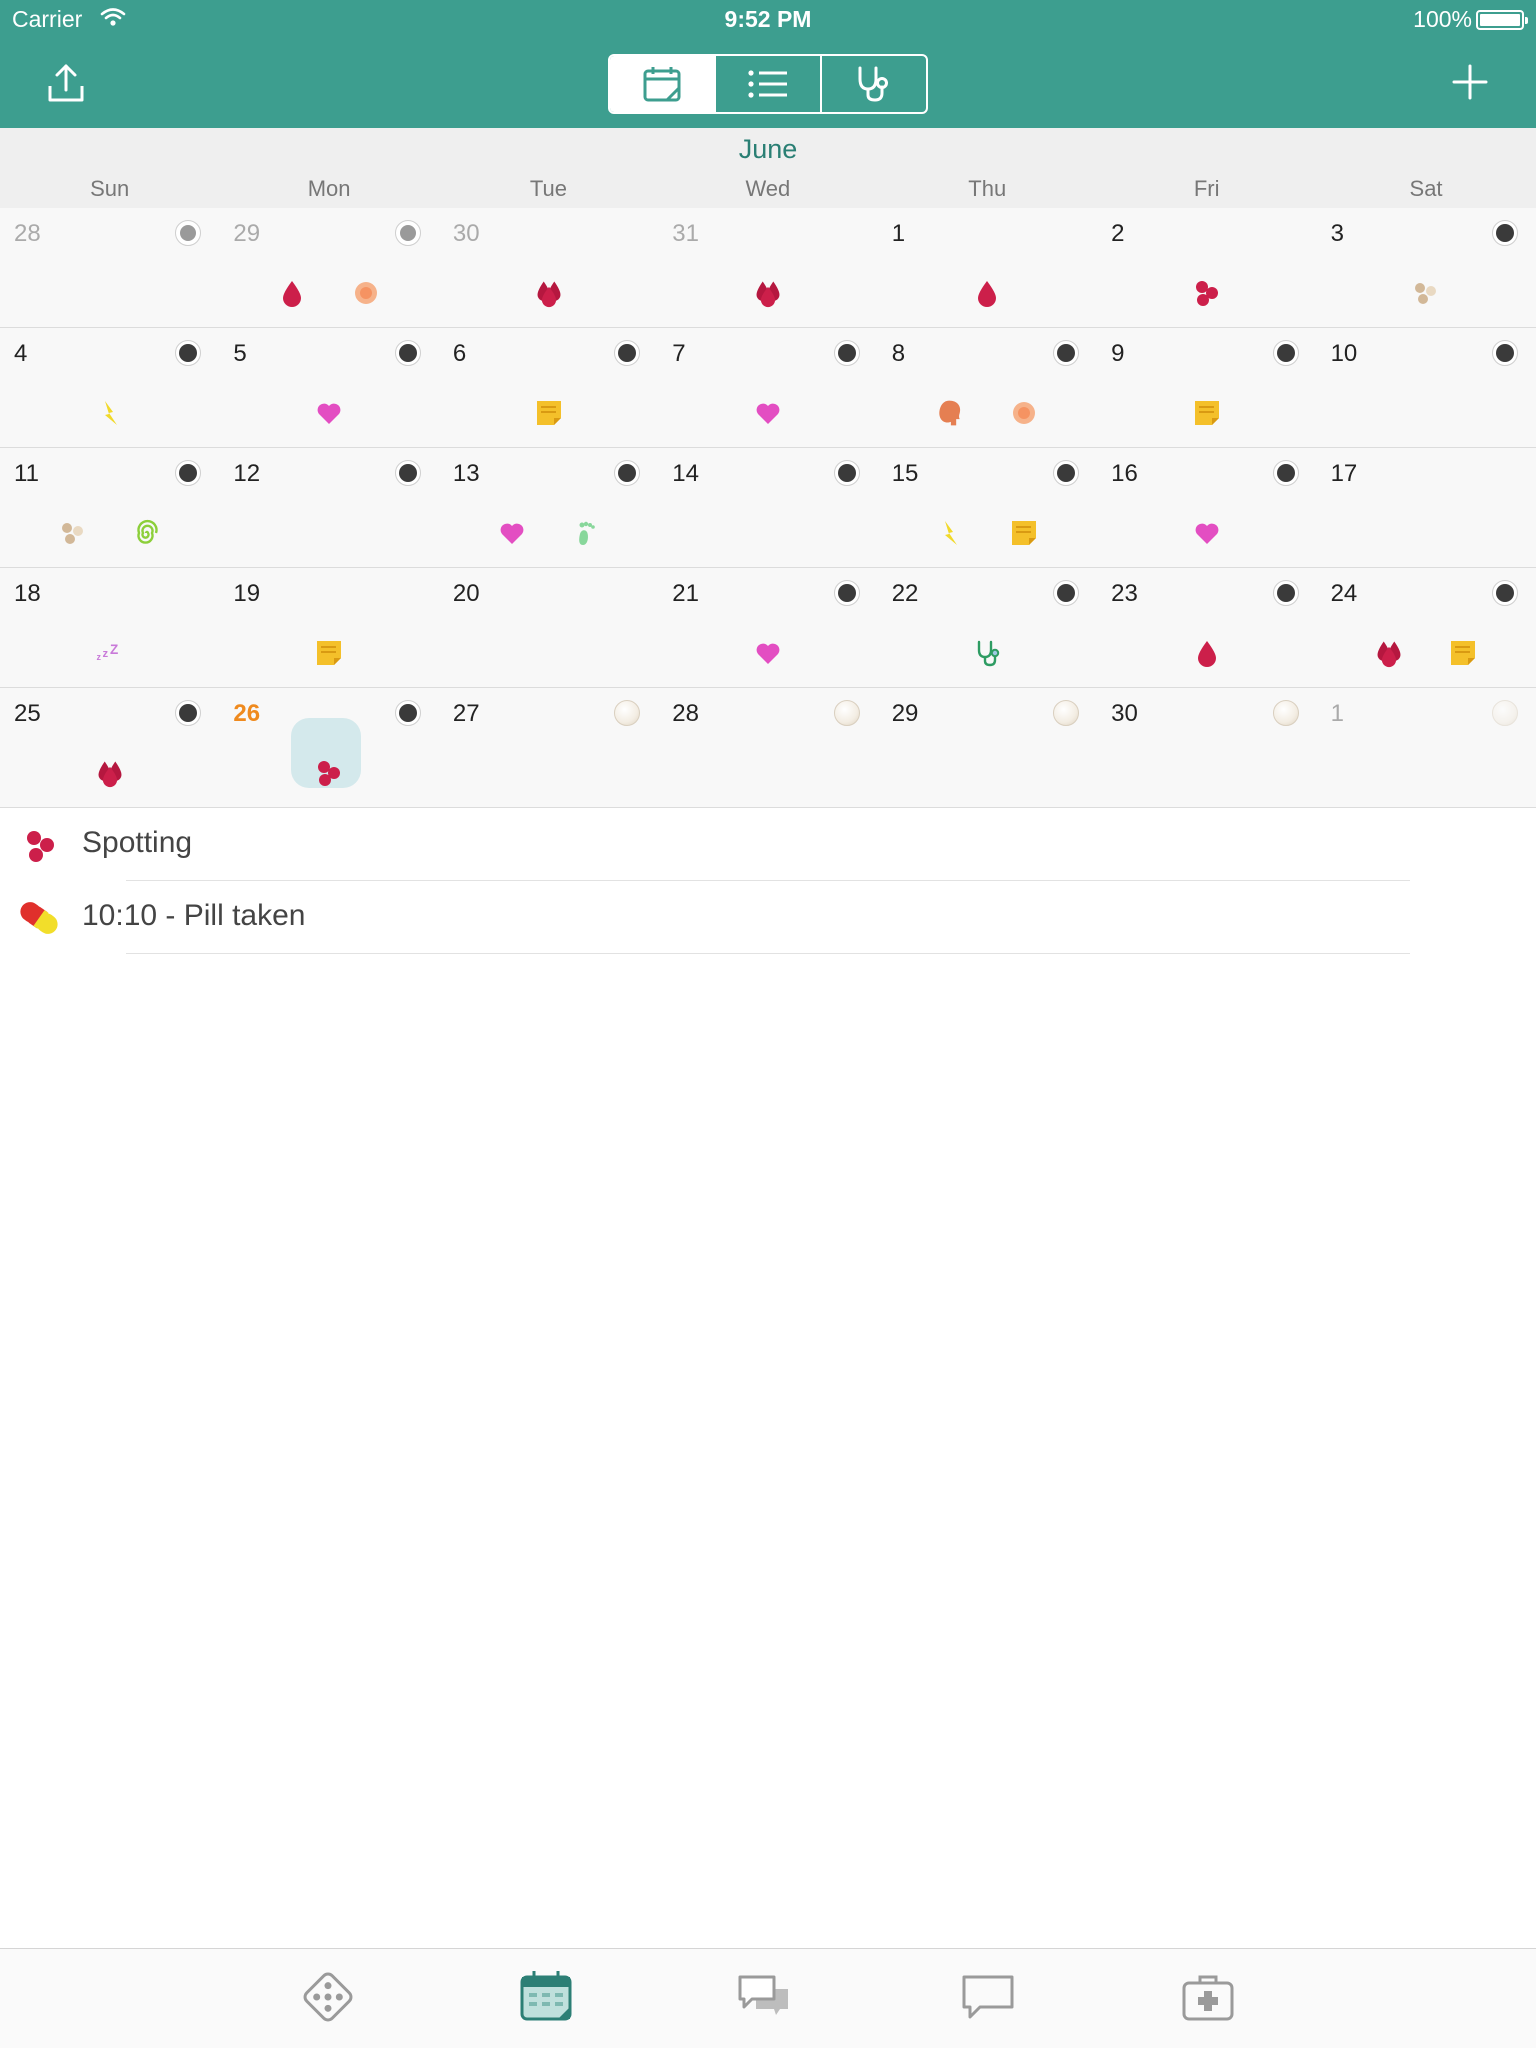  Describe the element at coordinates (1426, 188) in the screenshot. I see `weekday-label: Sat` at that location.